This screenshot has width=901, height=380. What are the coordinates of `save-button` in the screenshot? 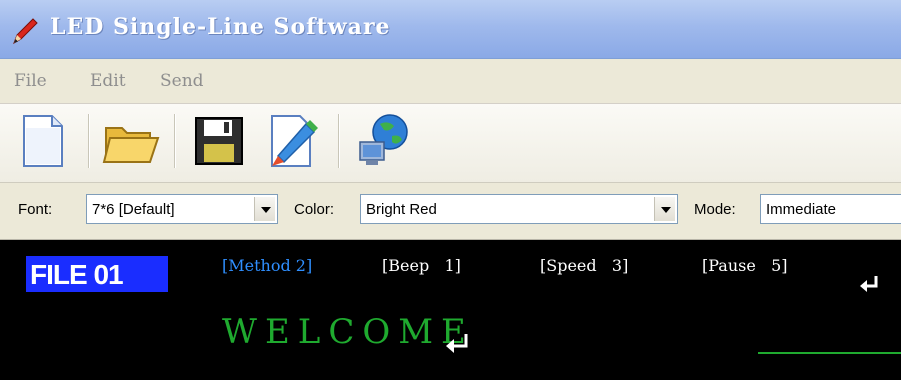 It's located at (219, 141).